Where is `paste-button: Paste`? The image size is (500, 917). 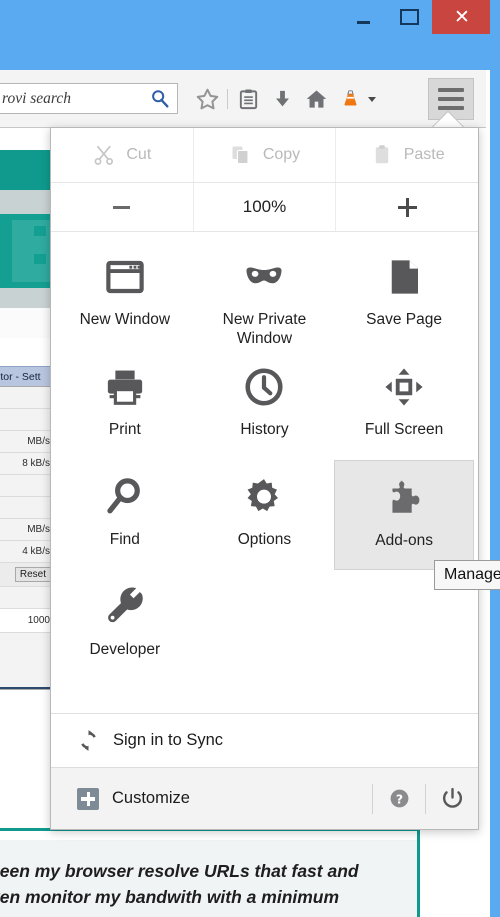 paste-button: Paste is located at coordinates (406, 155).